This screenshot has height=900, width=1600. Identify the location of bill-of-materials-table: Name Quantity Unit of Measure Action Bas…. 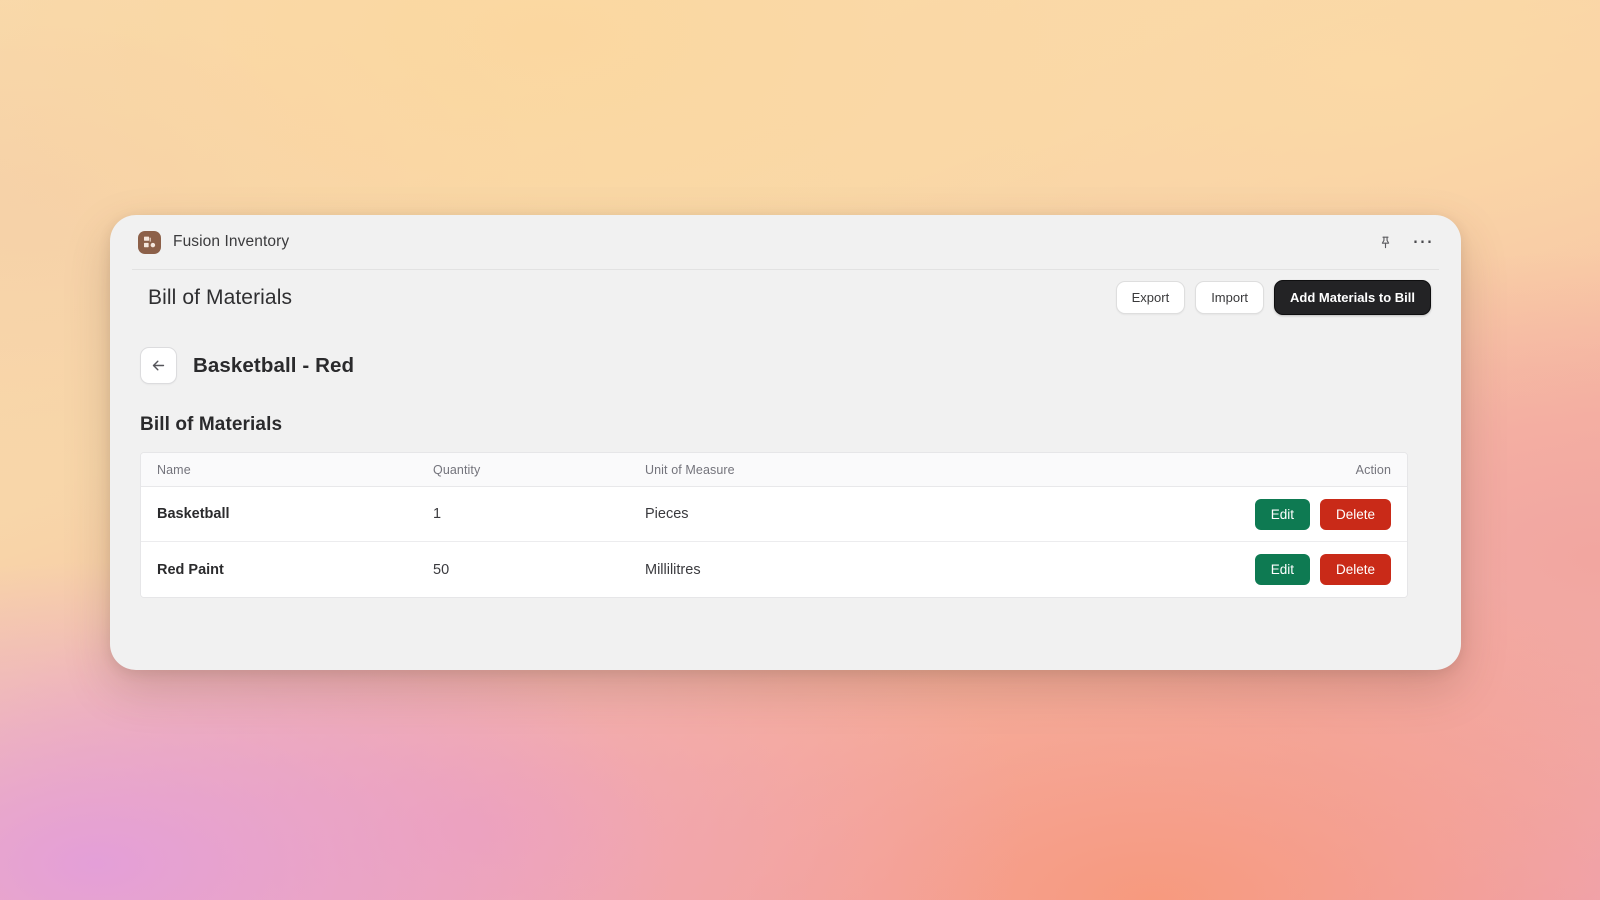
(774, 525).